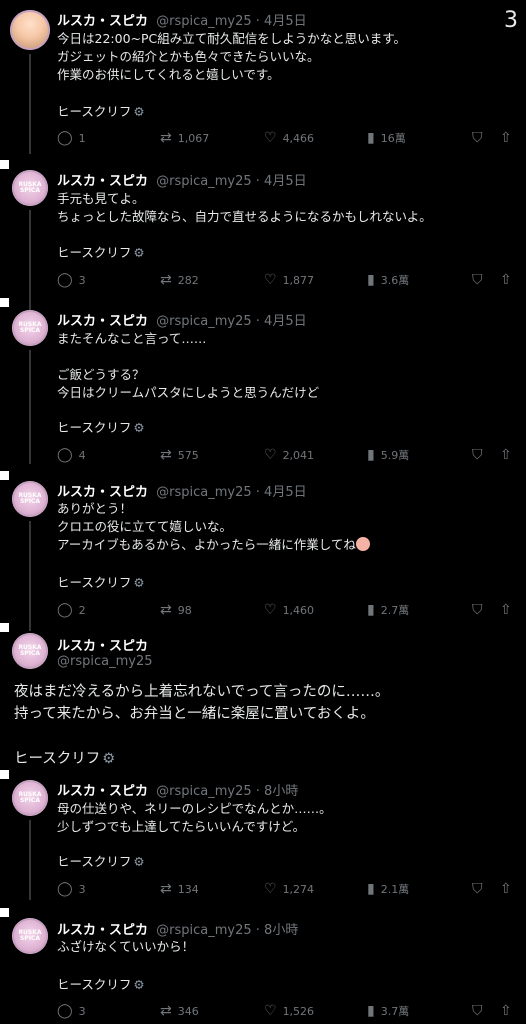  What do you see at coordinates (71, 138) in the screenshot?
I see `reply-button: ◯ 1` at bounding box center [71, 138].